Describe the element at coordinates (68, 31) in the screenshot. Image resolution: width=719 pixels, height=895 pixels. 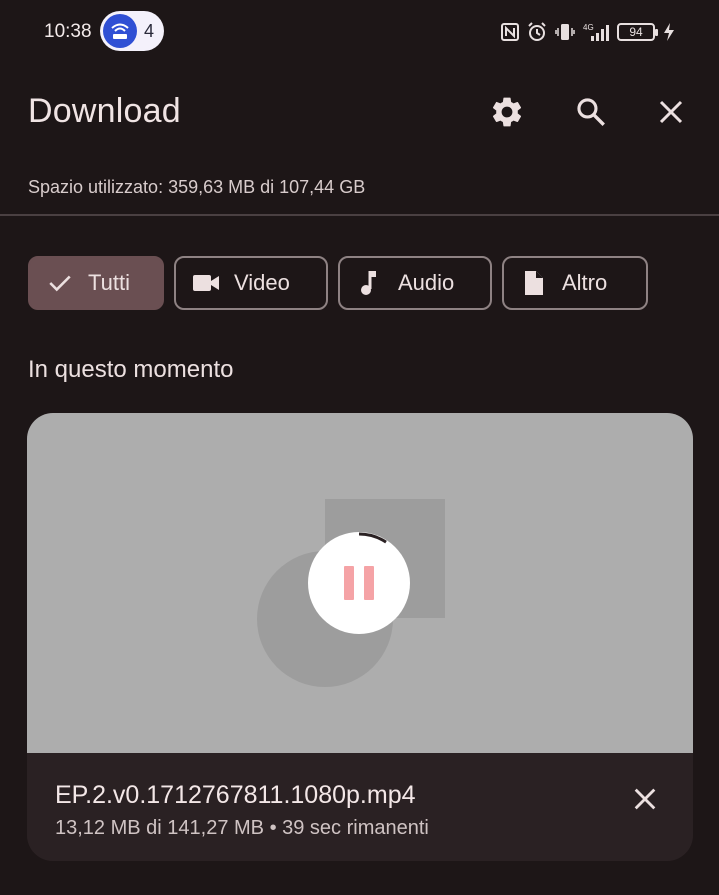
I see `status-time: 10:38` at that location.